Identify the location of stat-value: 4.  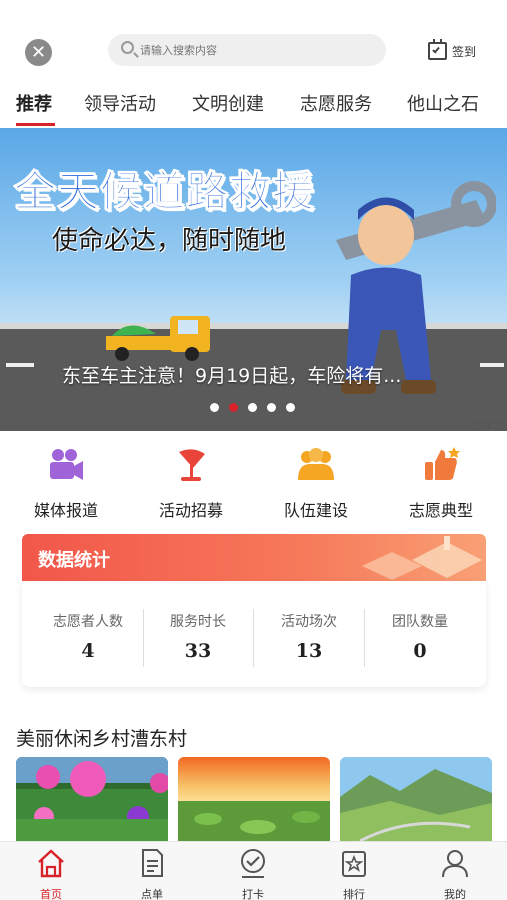
(88, 651).